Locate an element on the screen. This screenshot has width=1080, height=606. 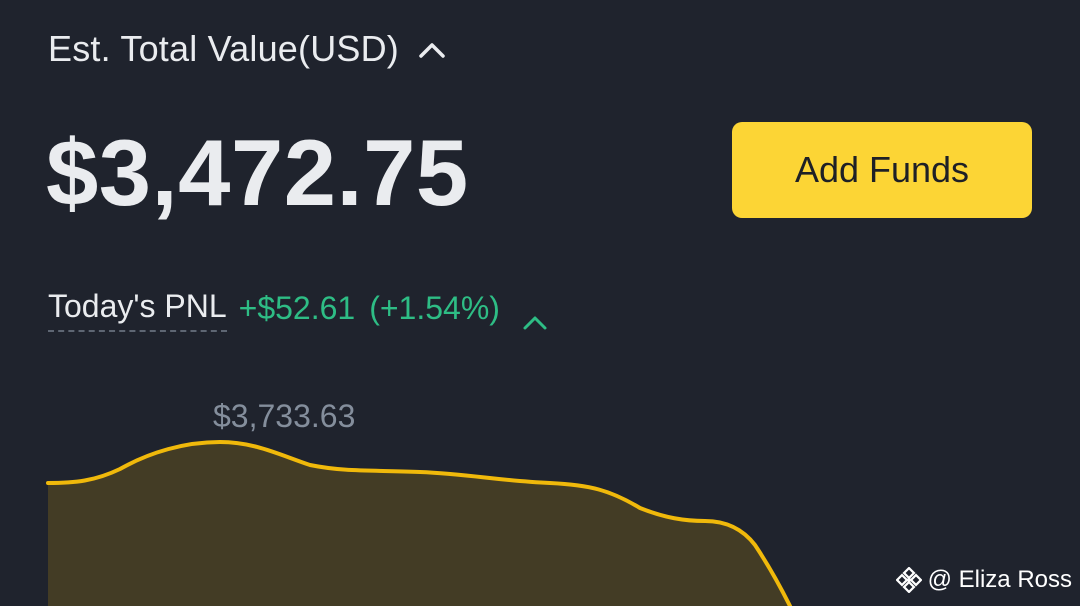
todays-pnl-label: Today's PNL is located at coordinates (137, 308).